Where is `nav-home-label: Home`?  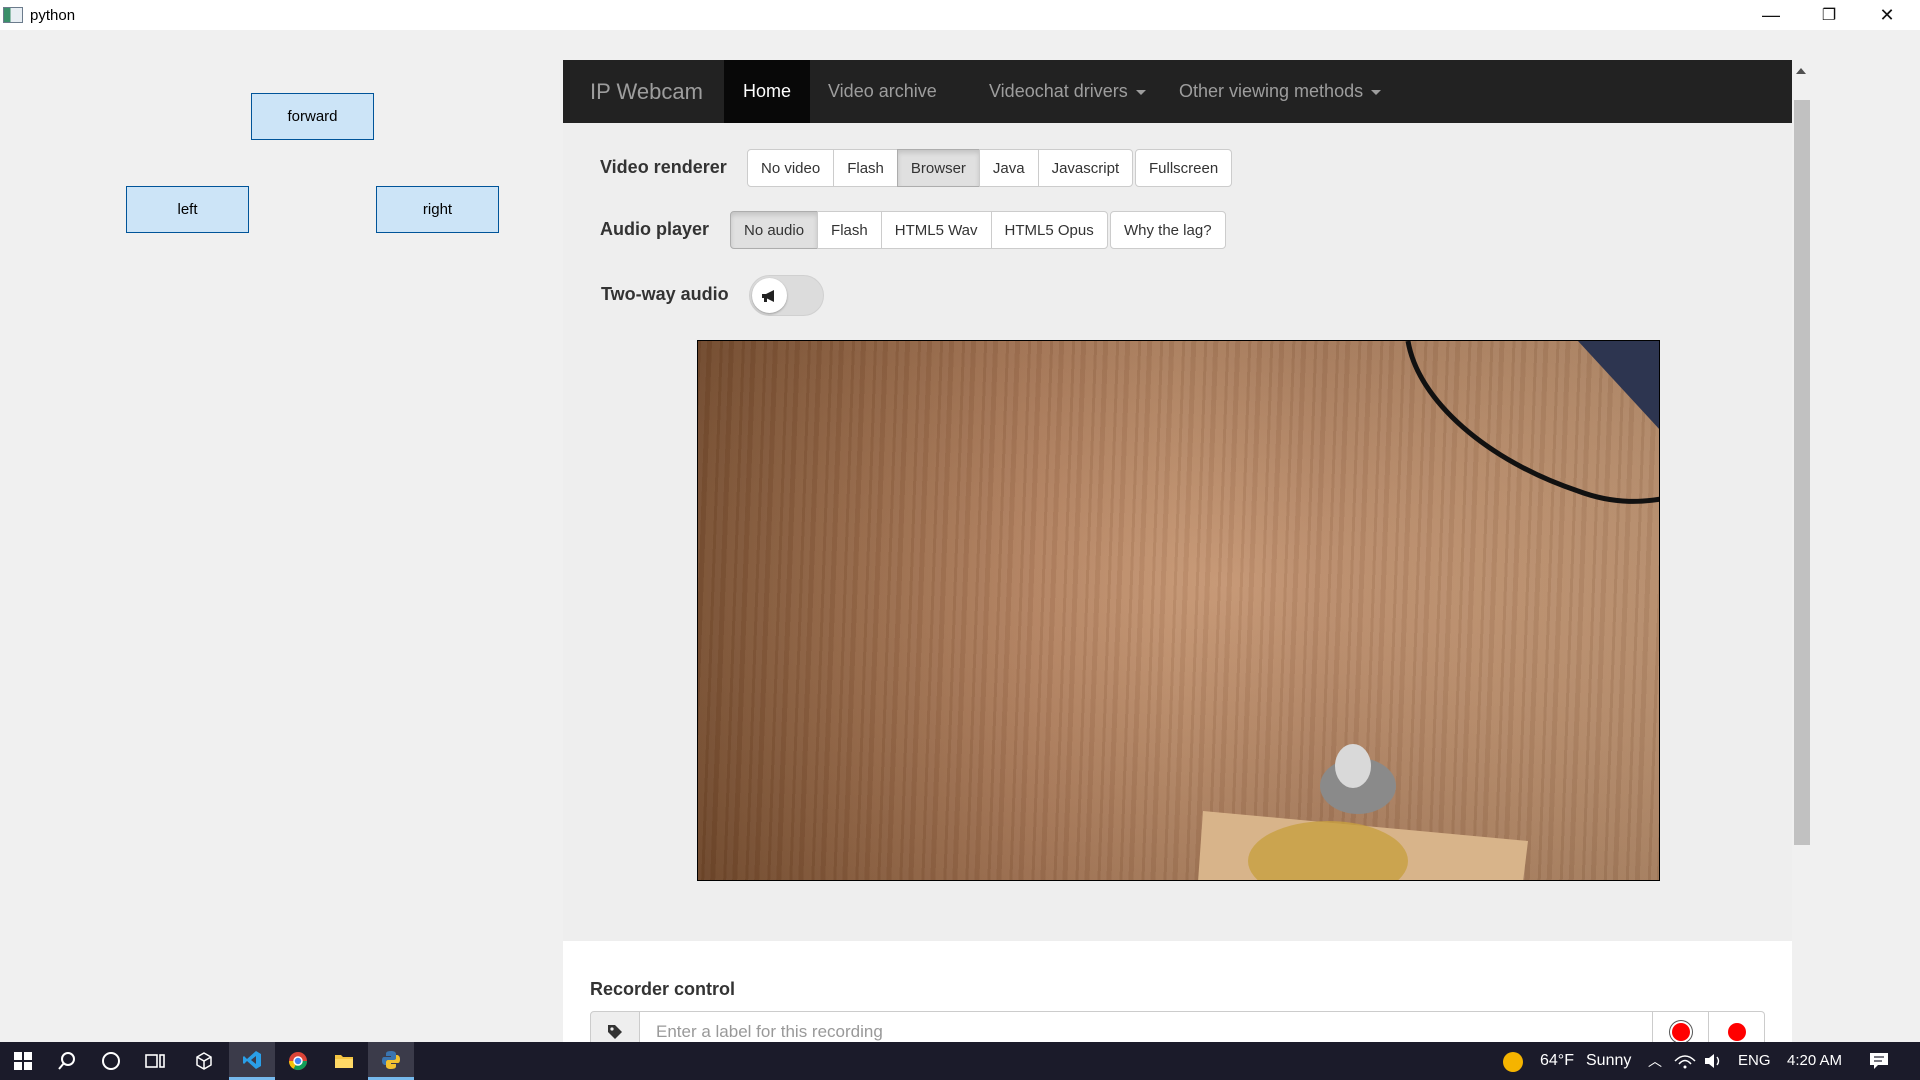 nav-home-label: Home is located at coordinates (767, 91).